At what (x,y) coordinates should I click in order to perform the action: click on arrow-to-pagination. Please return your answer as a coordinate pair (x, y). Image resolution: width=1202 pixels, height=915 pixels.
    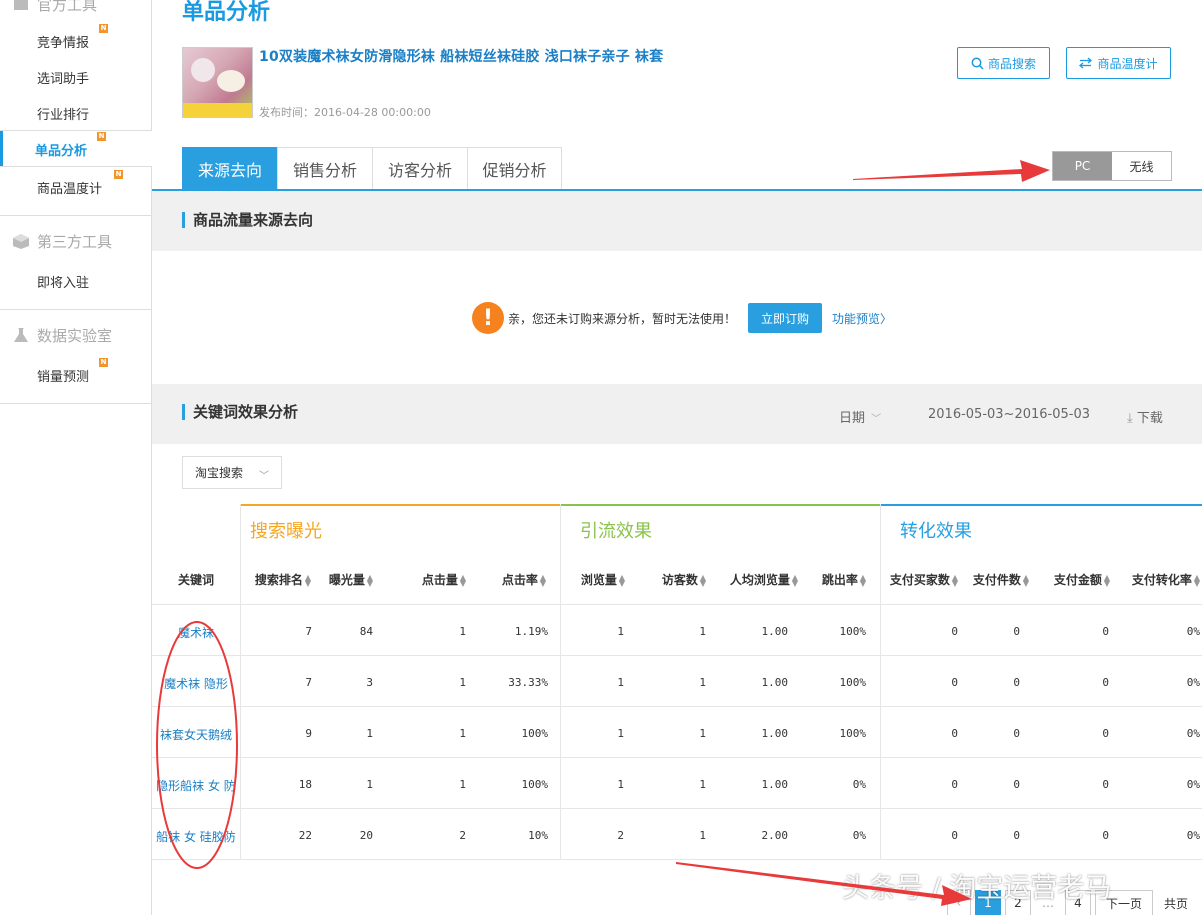
    Looking at the image, I should click on (824, 884).